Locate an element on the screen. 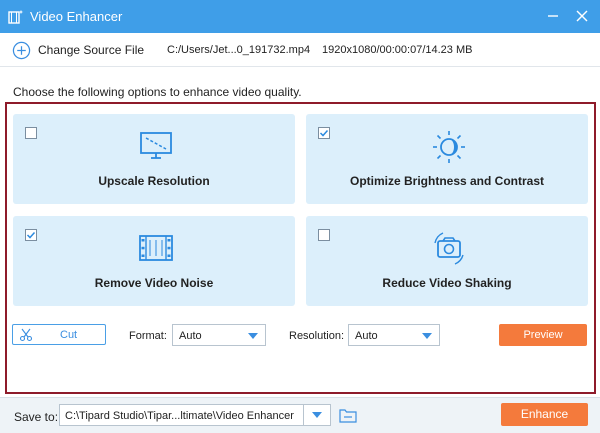 Image resolution: width=600 pixels, height=433 pixels. minimize-icon is located at coordinates (553, 16).